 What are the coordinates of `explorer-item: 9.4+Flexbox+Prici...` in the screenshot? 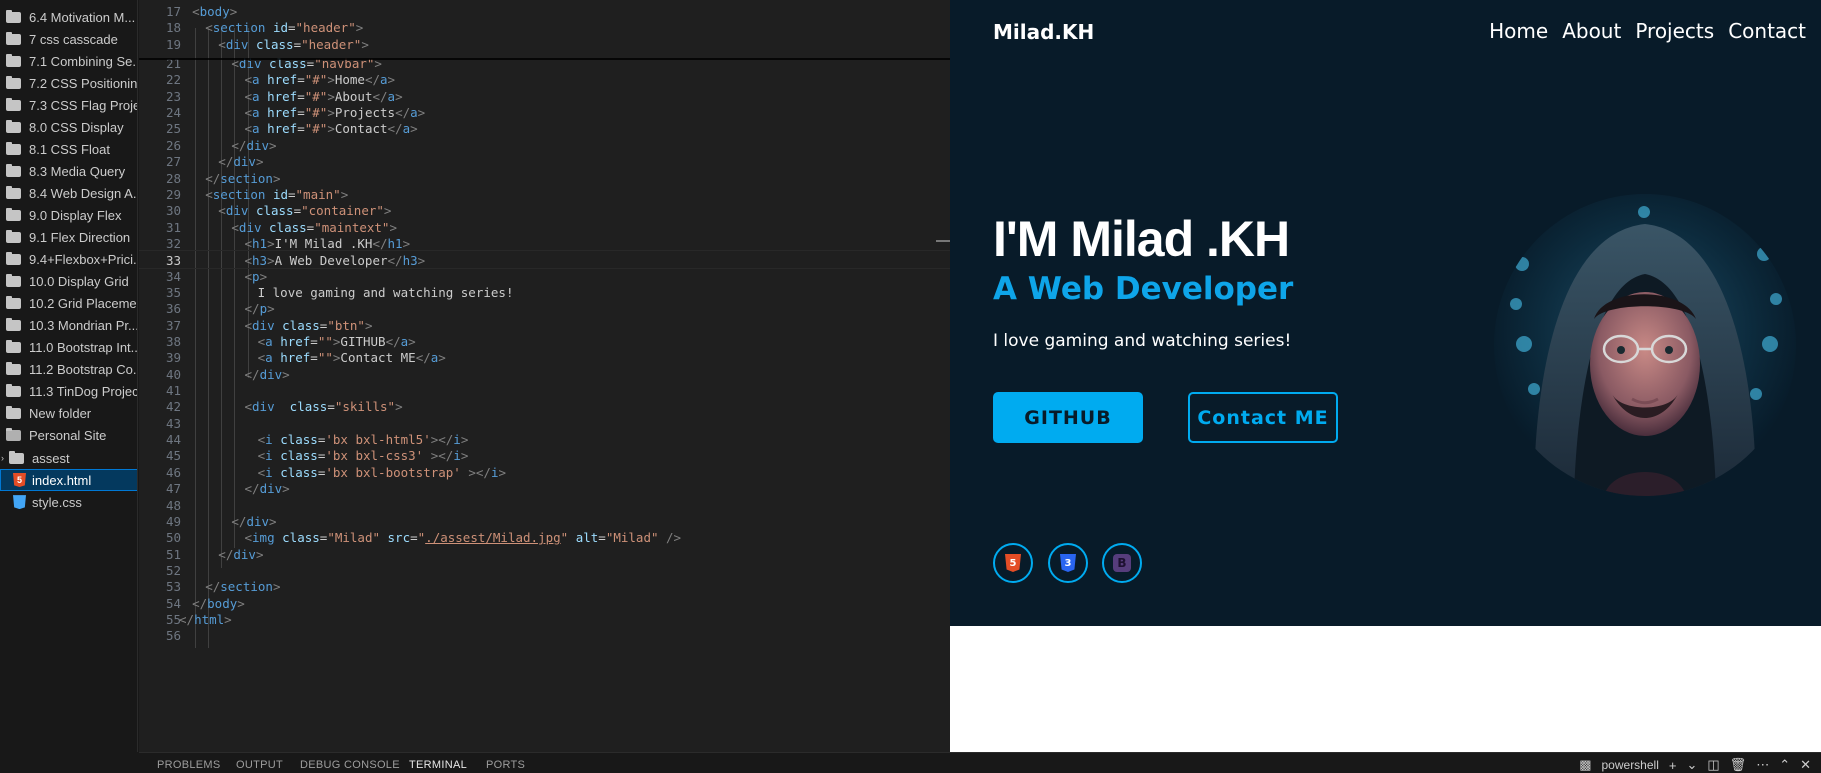 It's located at (68, 260).